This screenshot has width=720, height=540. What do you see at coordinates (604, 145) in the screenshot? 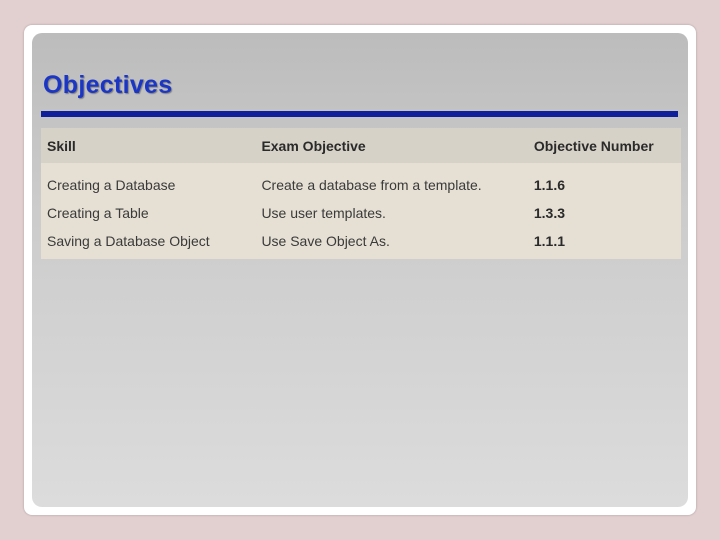
I see `header-objective-number: Objective Number` at bounding box center [604, 145].